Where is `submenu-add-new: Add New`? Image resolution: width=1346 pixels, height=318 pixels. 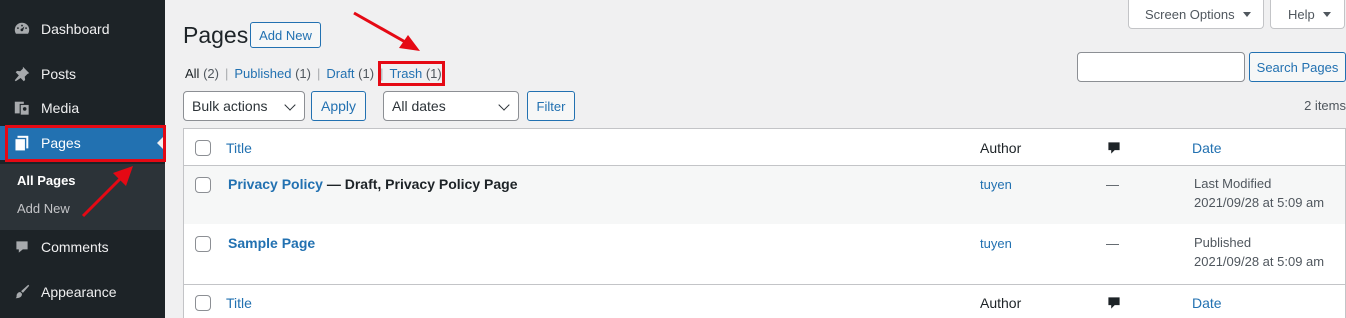
submenu-add-new: Add New is located at coordinates (43, 208).